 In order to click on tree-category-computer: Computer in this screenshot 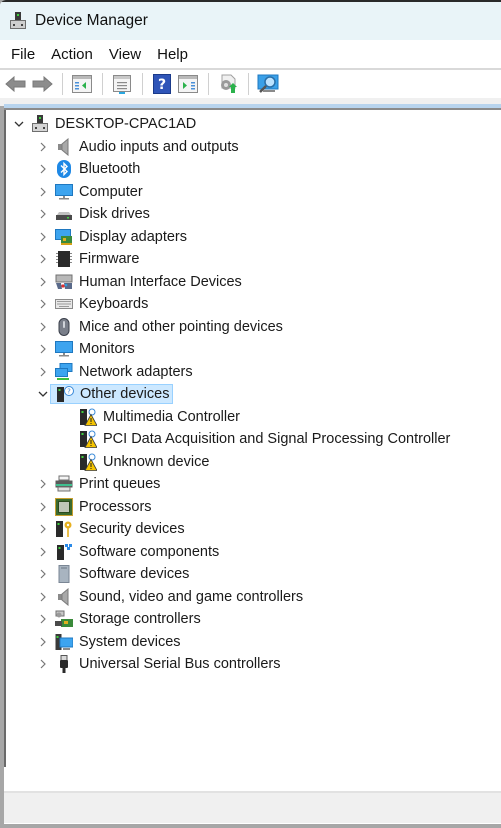, I will do `click(90, 192)`.